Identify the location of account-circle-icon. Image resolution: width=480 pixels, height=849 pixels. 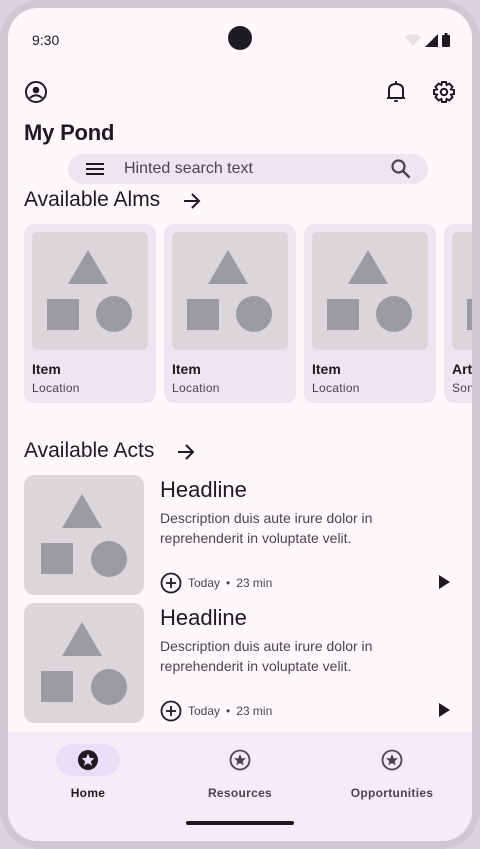
(36, 92).